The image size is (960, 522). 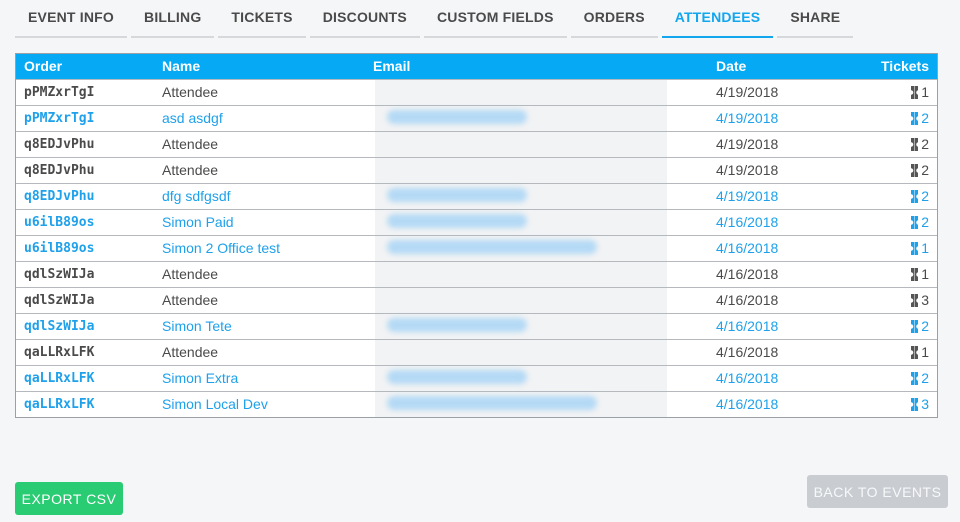 What do you see at coordinates (173, 19) in the screenshot?
I see `tab-billing: BILLING` at bounding box center [173, 19].